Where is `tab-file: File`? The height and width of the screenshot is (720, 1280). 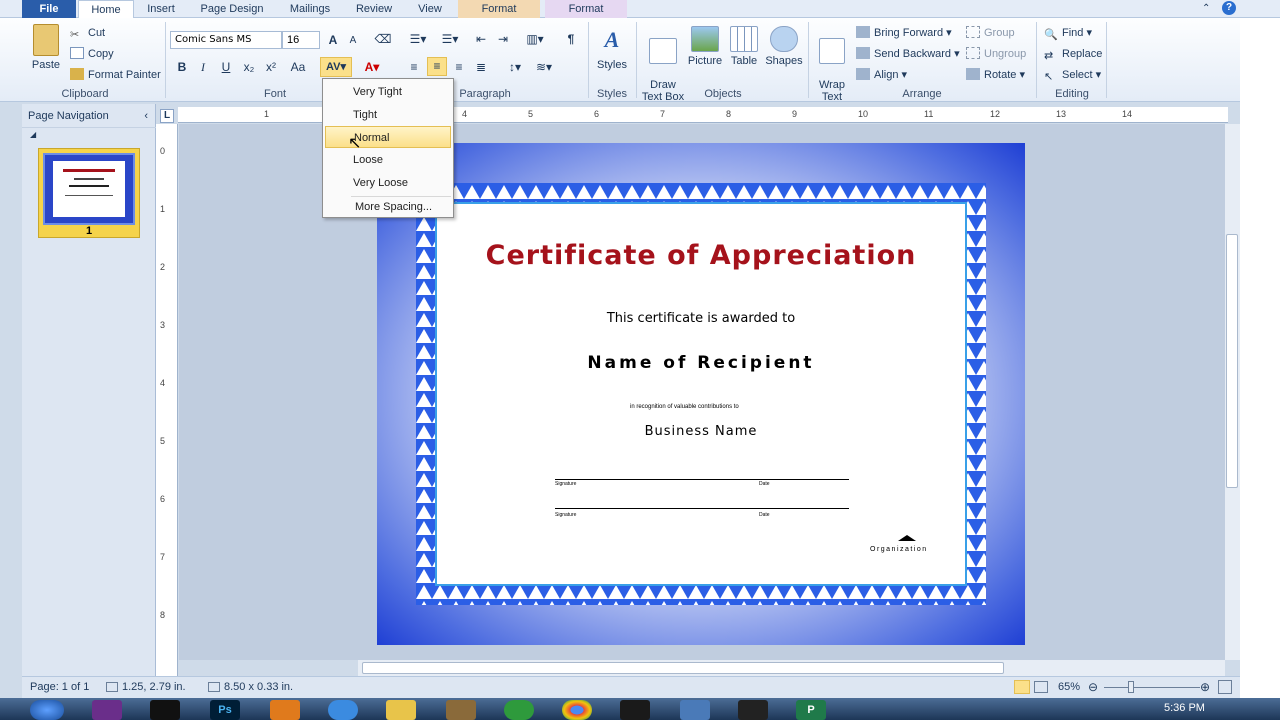
tab-file: File is located at coordinates (49, 9).